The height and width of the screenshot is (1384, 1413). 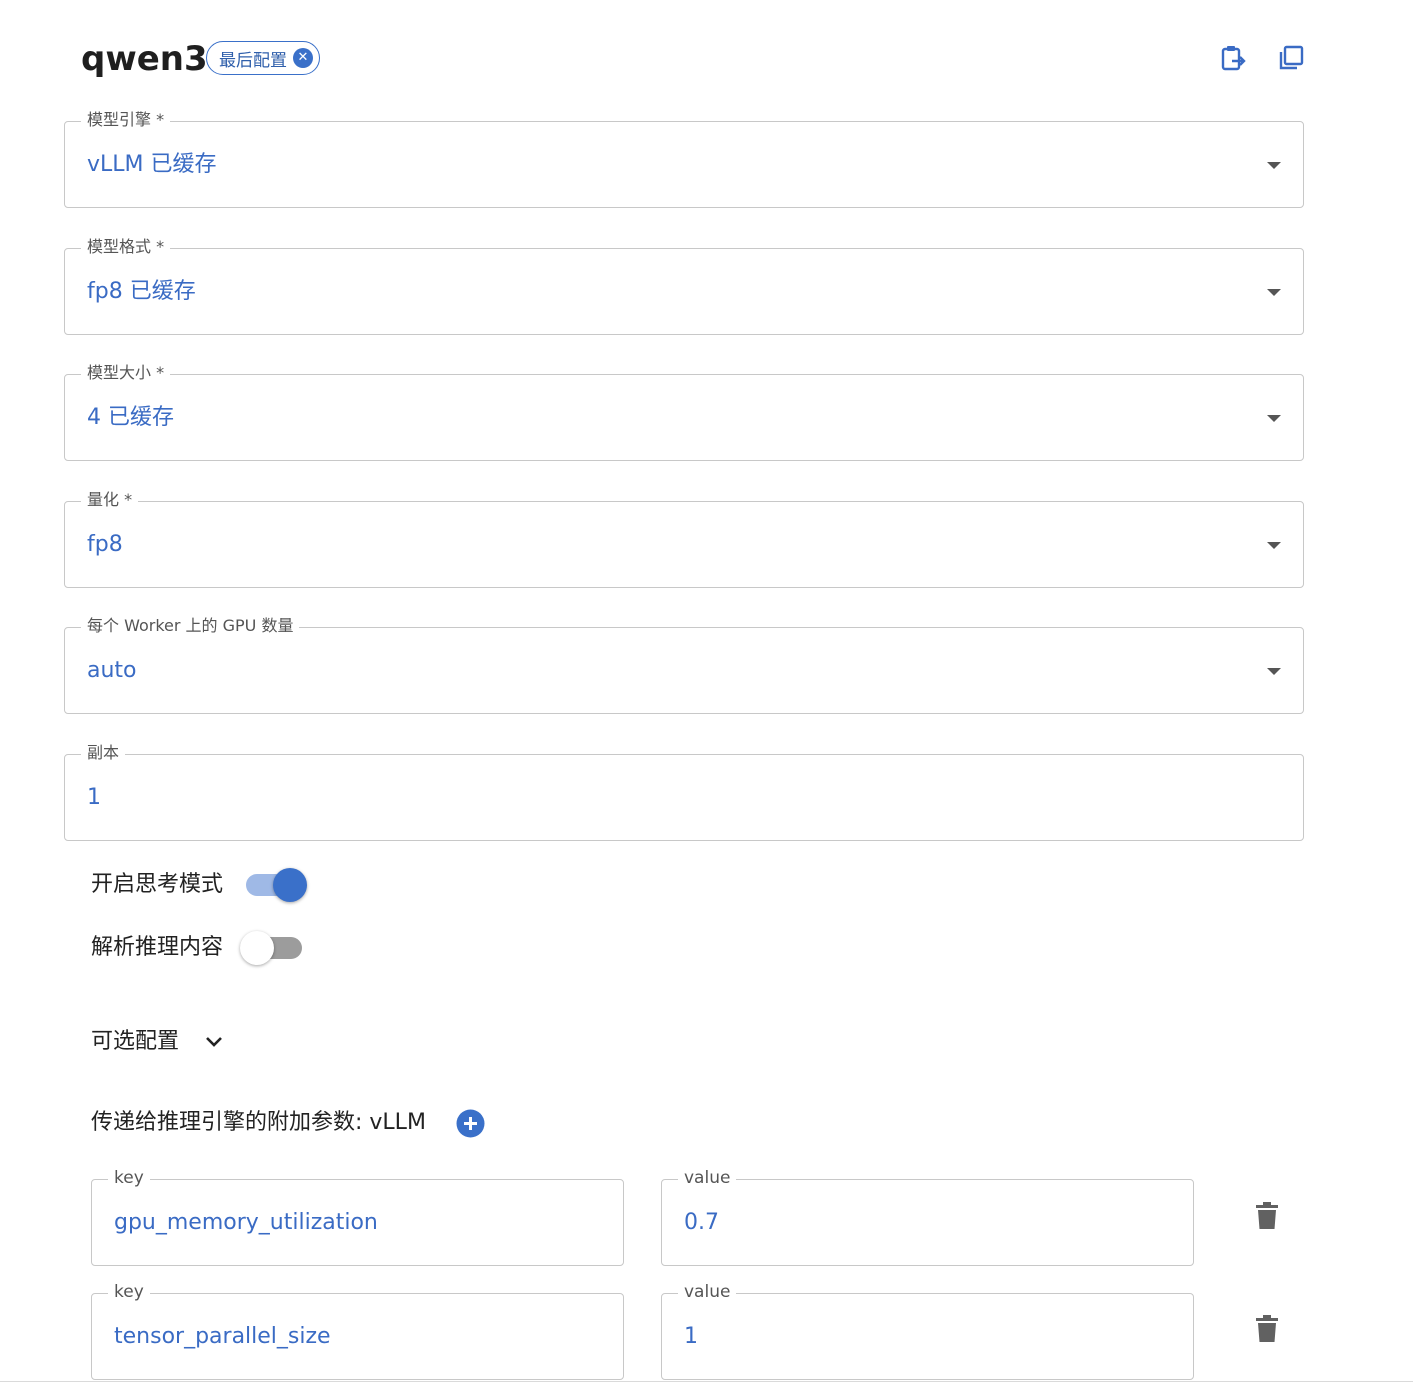 I want to click on key-value: gpu_memory_utilization, so click(x=246, y=1222).